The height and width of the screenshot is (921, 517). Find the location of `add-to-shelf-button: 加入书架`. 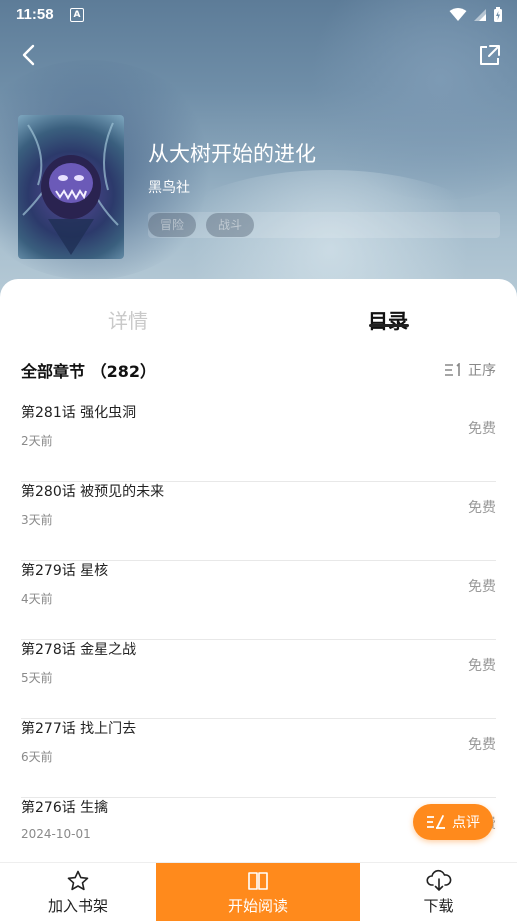

add-to-shelf-button: 加入书架 is located at coordinates (78, 892).